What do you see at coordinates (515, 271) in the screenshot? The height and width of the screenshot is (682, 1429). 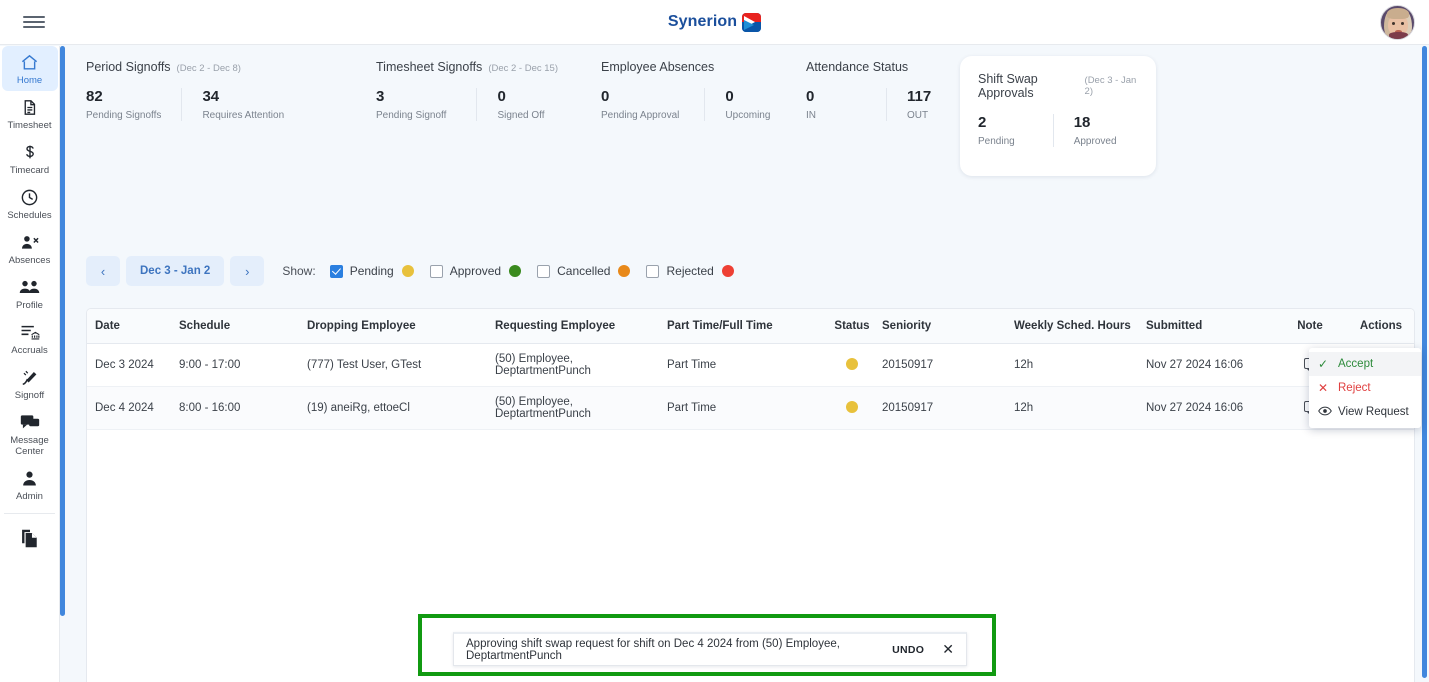 I see `status-dot-approved` at bounding box center [515, 271].